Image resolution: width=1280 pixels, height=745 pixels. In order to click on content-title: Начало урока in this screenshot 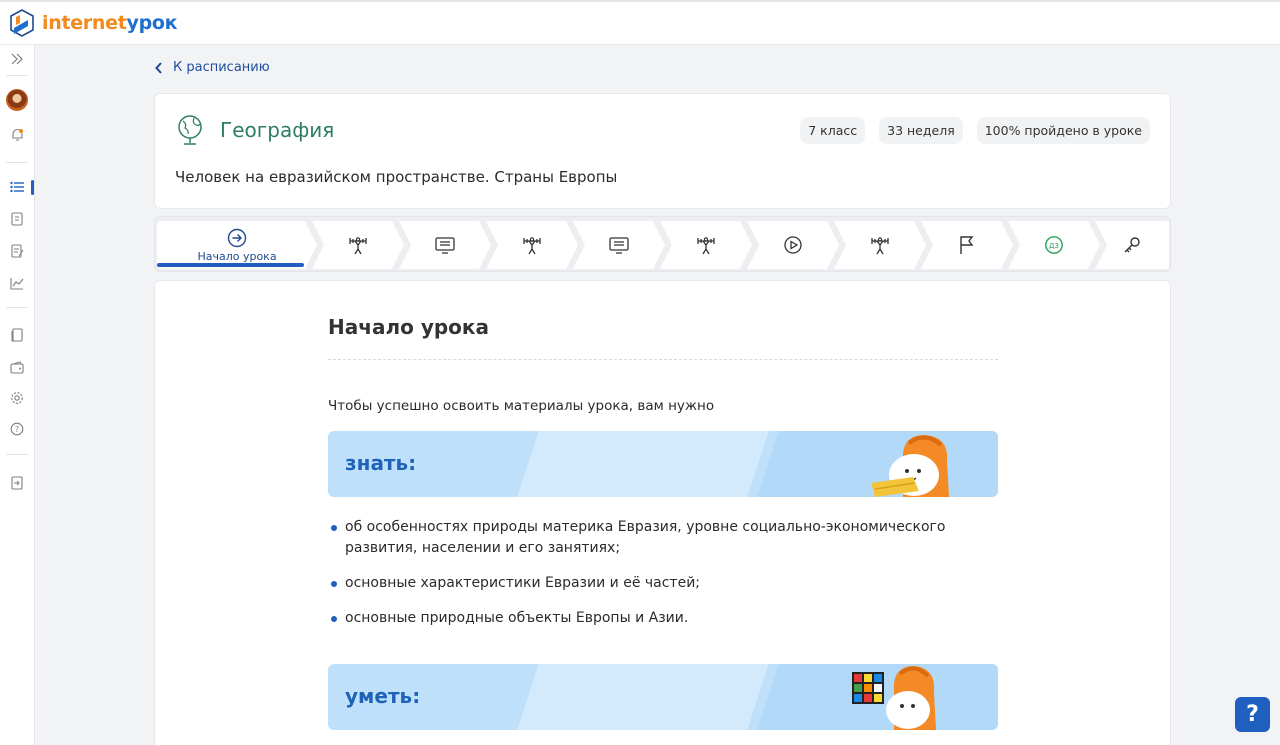, I will do `click(408, 327)`.